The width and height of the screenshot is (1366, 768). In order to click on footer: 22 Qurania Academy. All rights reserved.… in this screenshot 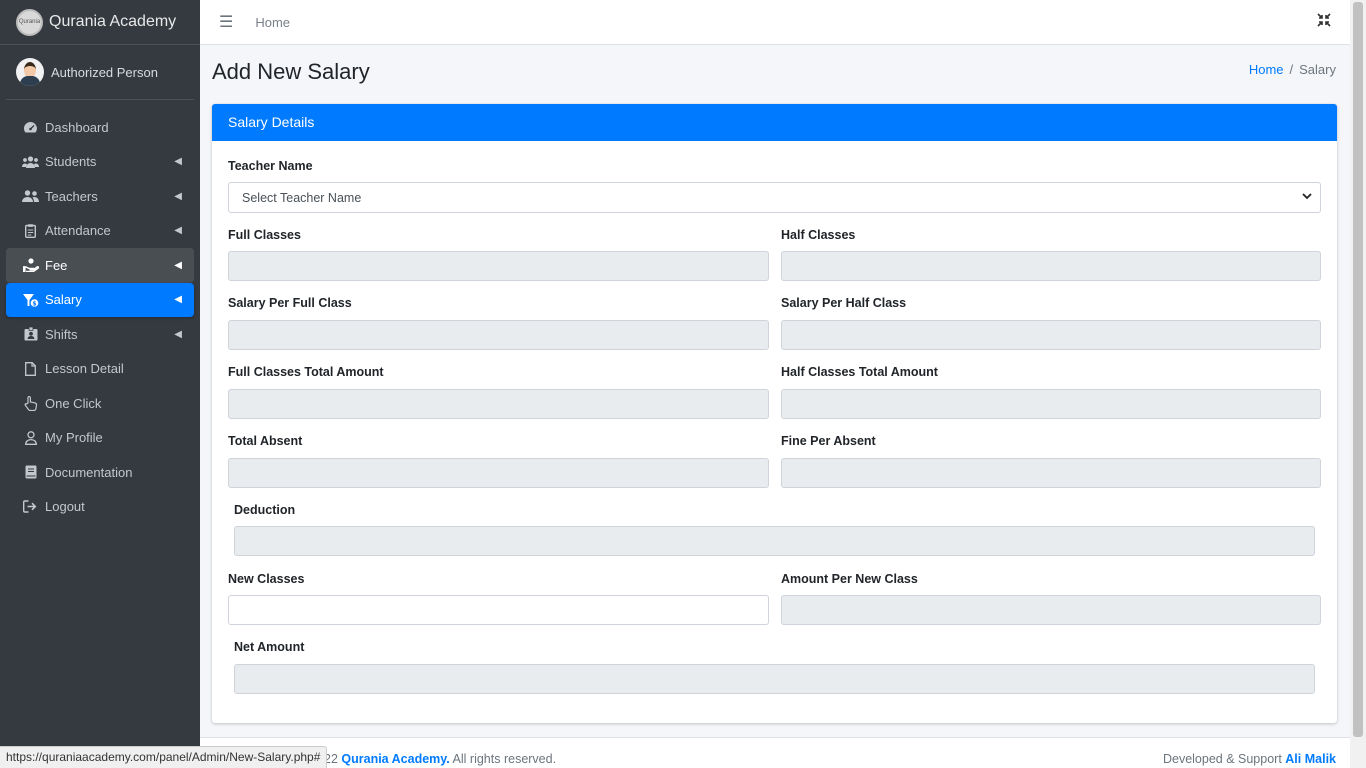, I will do `click(775, 752)`.